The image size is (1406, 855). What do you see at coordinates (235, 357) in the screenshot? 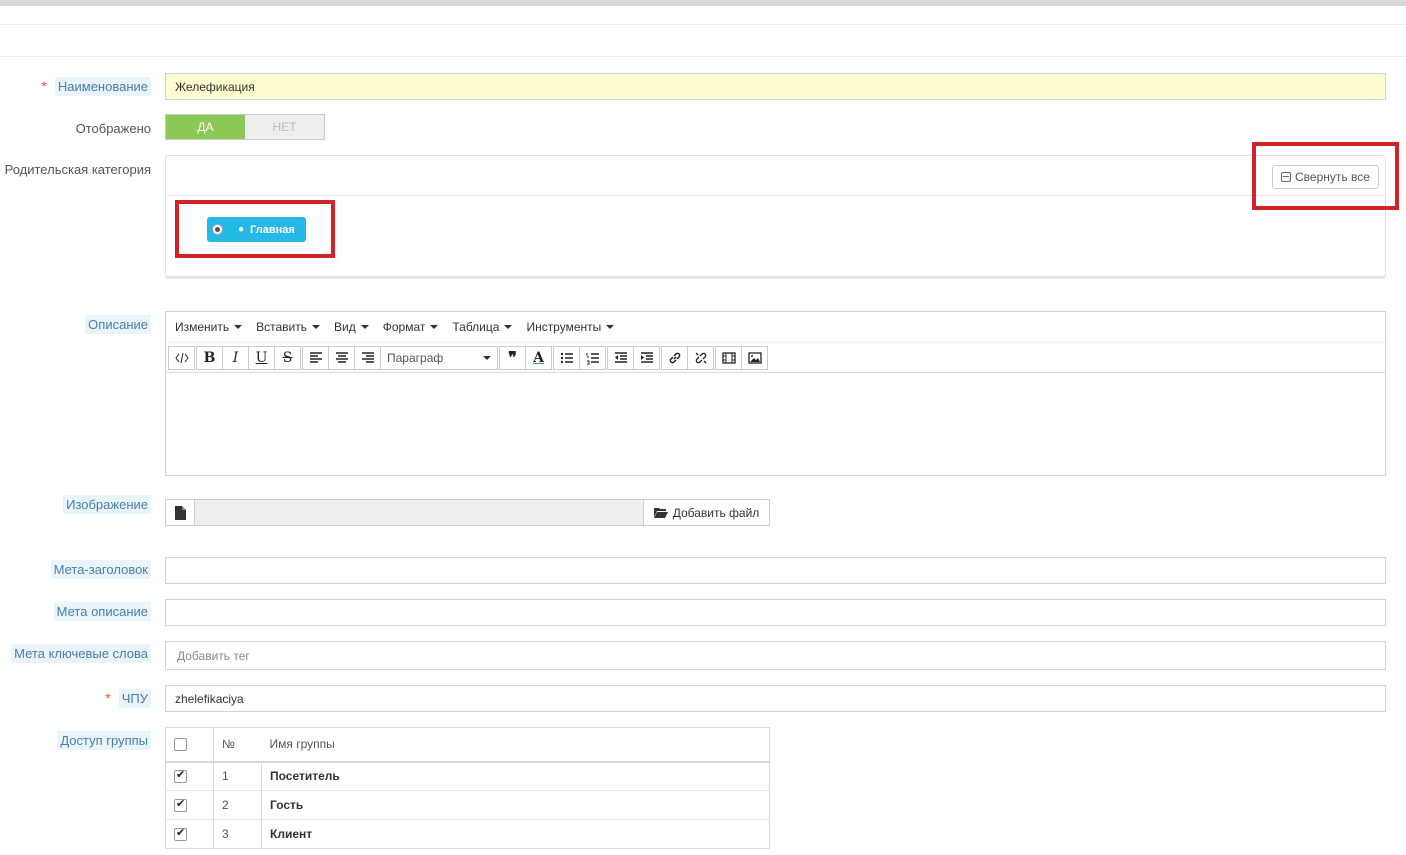
I see `italic-icon: I` at bounding box center [235, 357].